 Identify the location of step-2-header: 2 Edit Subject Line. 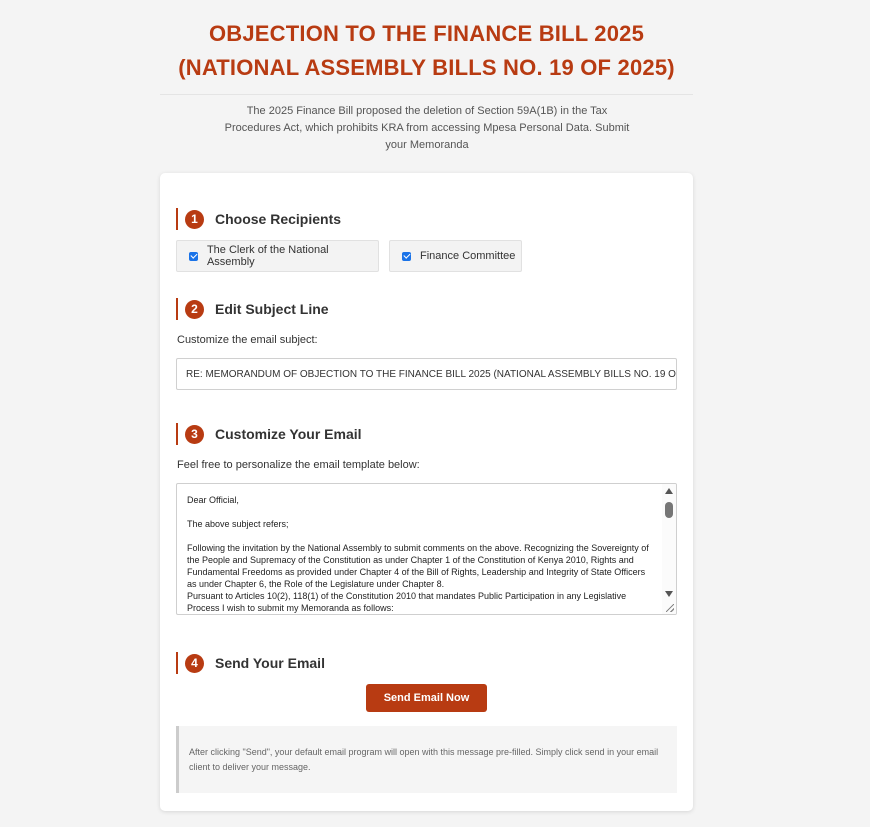
(252, 309).